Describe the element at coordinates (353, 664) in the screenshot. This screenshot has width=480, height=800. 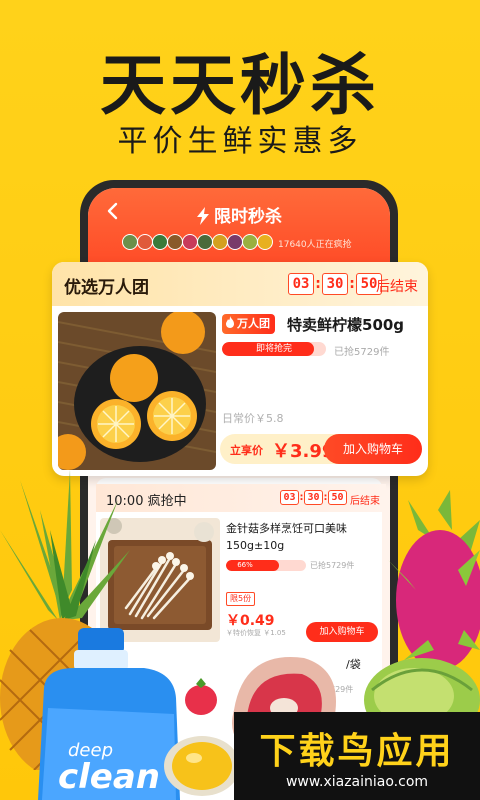
I see `item-name-end: /袋` at that location.